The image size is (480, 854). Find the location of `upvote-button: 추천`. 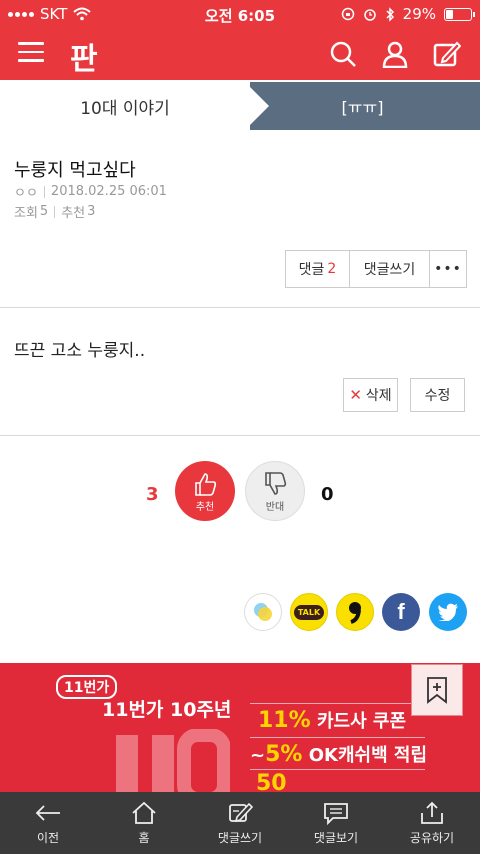

upvote-button: 추천 is located at coordinates (205, 491).